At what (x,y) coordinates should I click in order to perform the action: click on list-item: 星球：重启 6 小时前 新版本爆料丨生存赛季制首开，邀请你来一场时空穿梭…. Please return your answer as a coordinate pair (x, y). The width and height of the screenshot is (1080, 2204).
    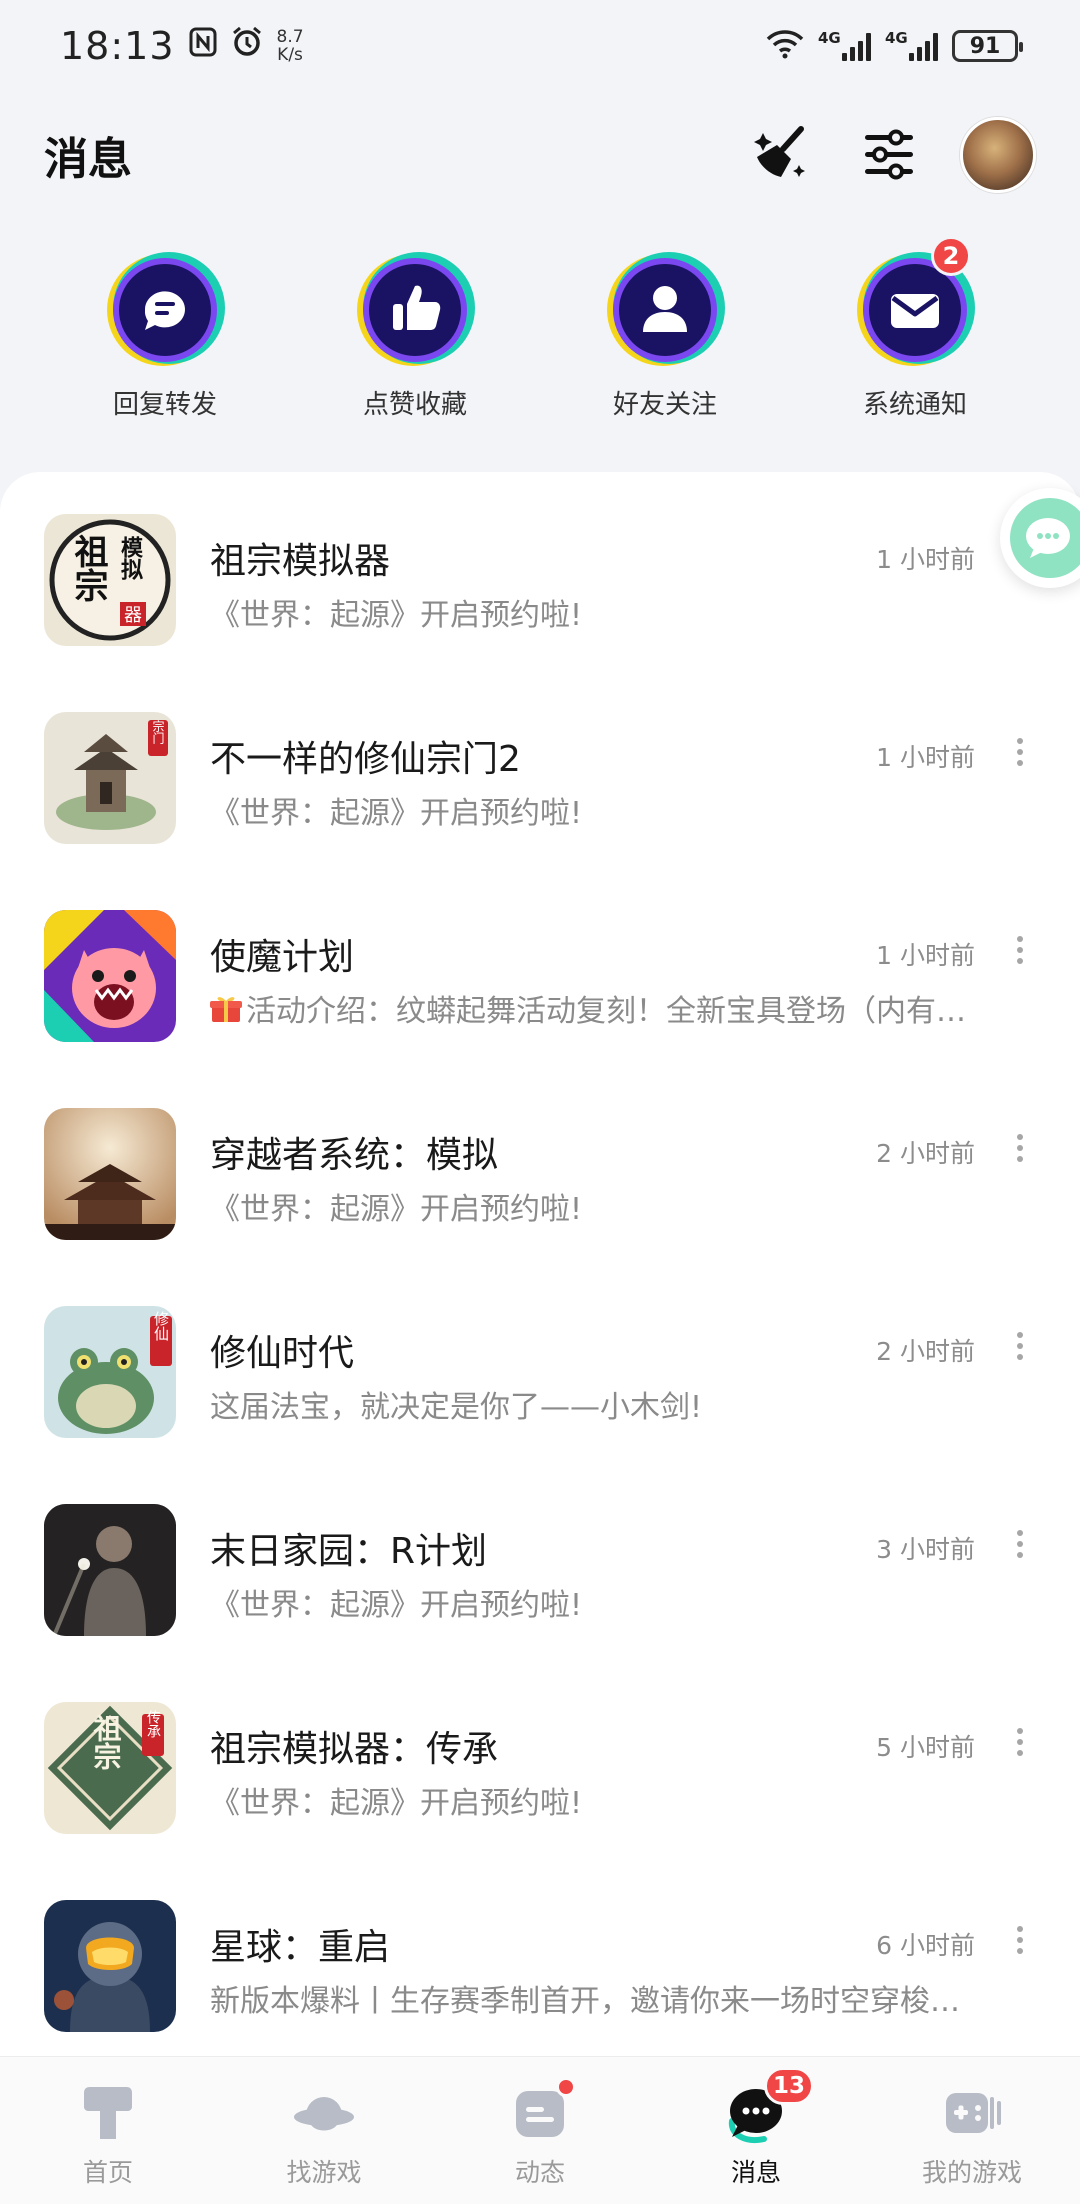
    Looking at the image, I should click on (540, 1957).